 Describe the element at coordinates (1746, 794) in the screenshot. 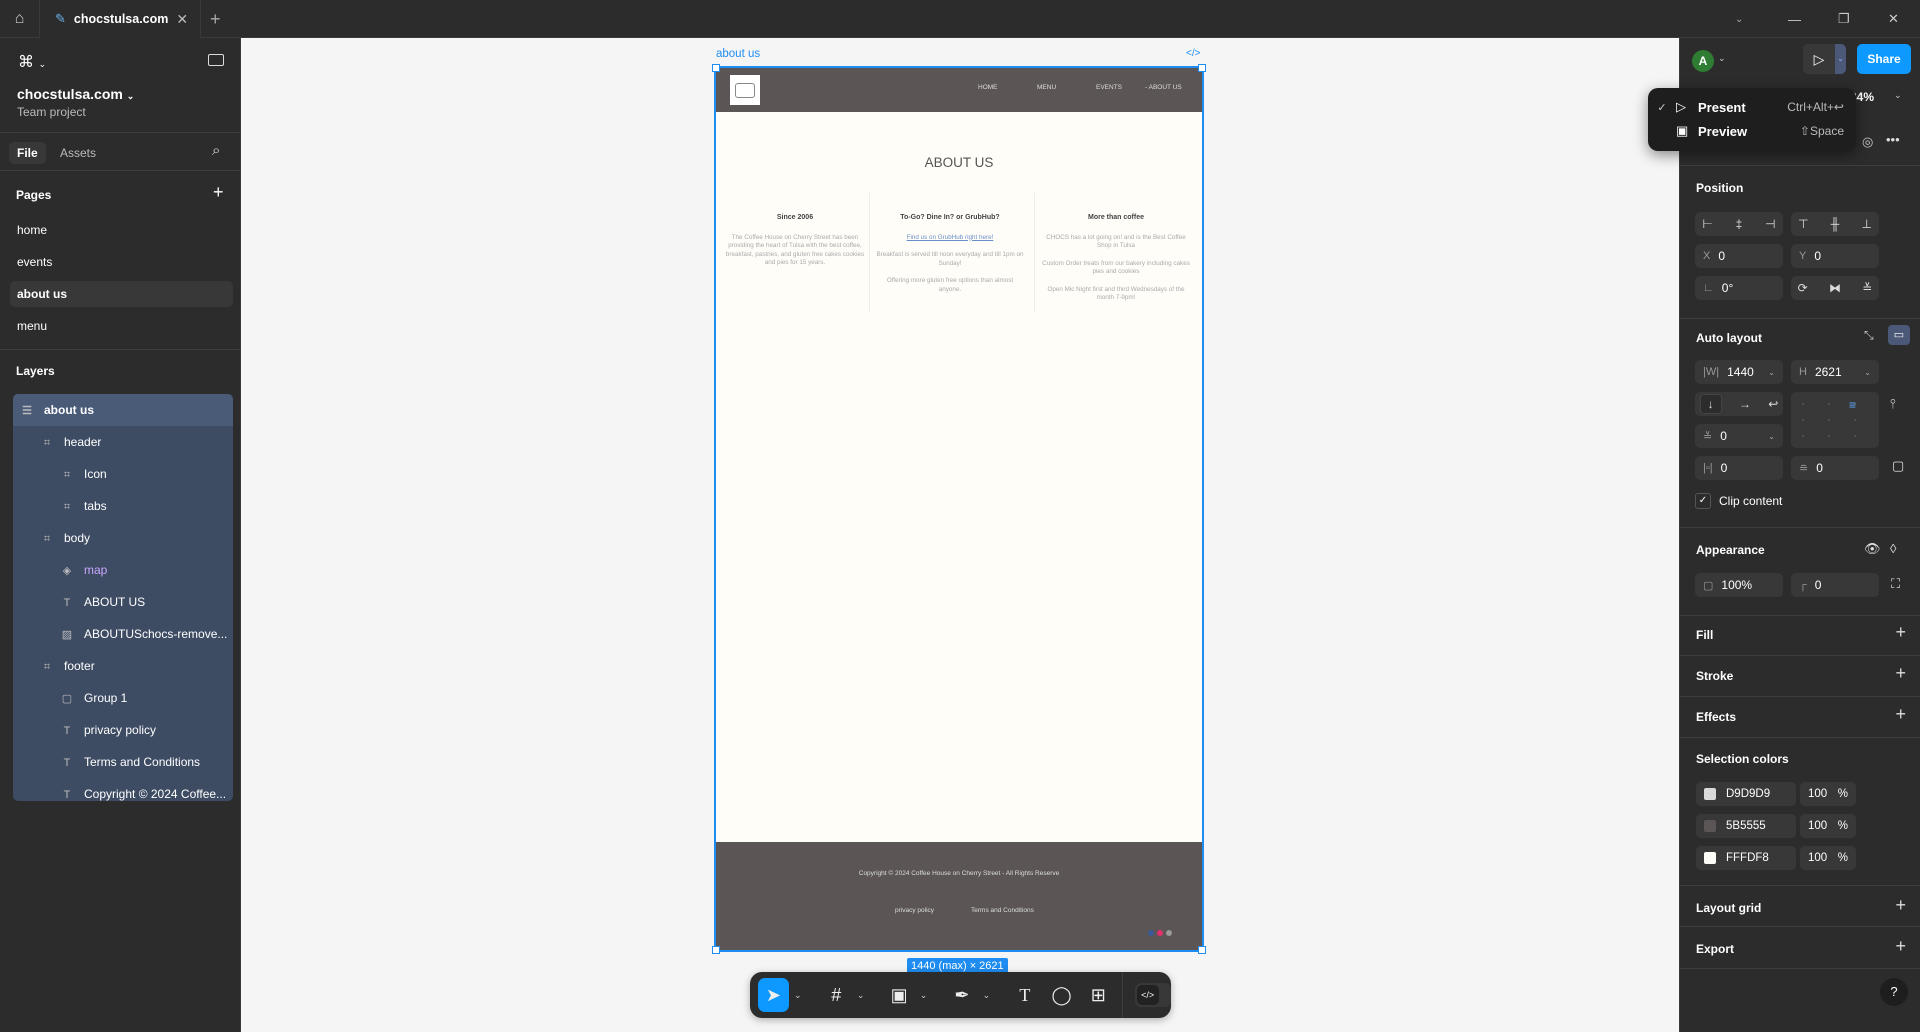

I see `color-swatch-field: D9D9D9` at that location.